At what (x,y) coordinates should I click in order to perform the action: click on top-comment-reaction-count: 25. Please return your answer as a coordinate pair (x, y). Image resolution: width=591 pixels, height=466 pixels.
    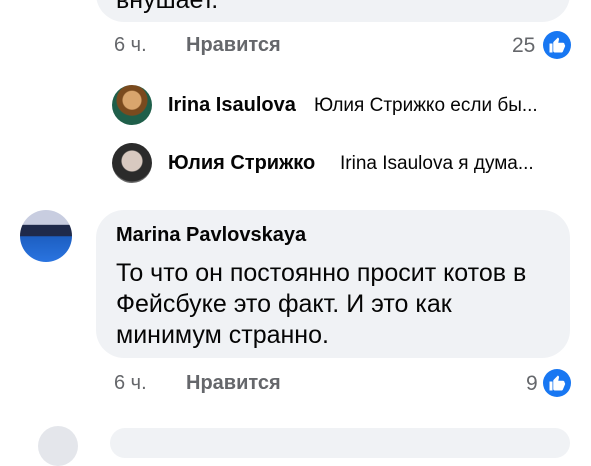
    Looking at the image, I should click on (523, 46).